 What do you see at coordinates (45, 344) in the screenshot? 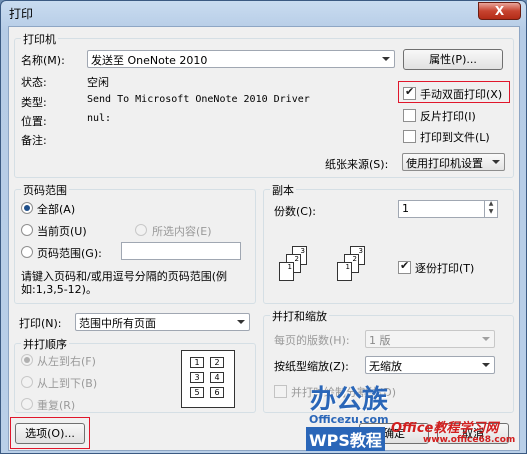
I see `order-group-title: 并打顺序` at bounding box center [45, 344].